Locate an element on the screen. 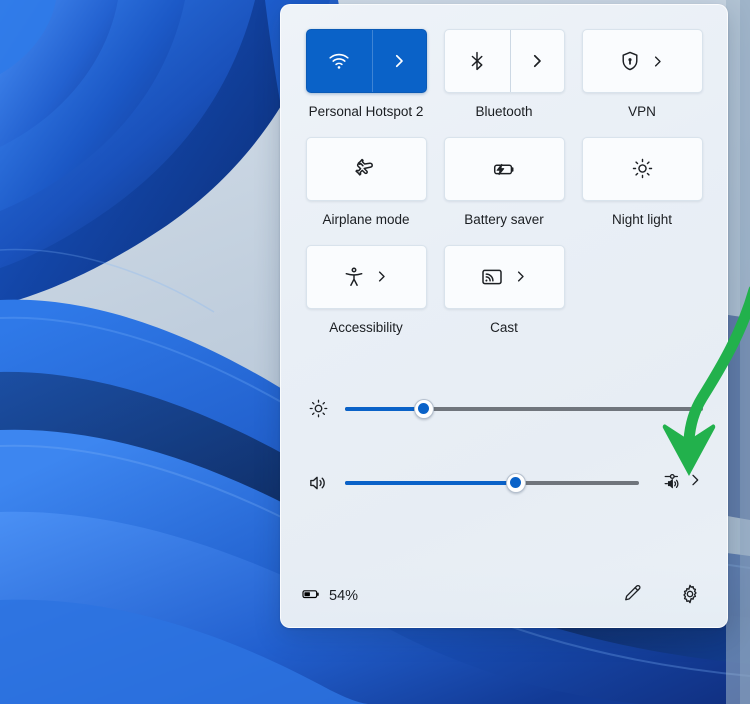 Image resolution: width=750 pixels, height=704 pixels. brightness-slider-thumb is located at coordinates (423, 408).